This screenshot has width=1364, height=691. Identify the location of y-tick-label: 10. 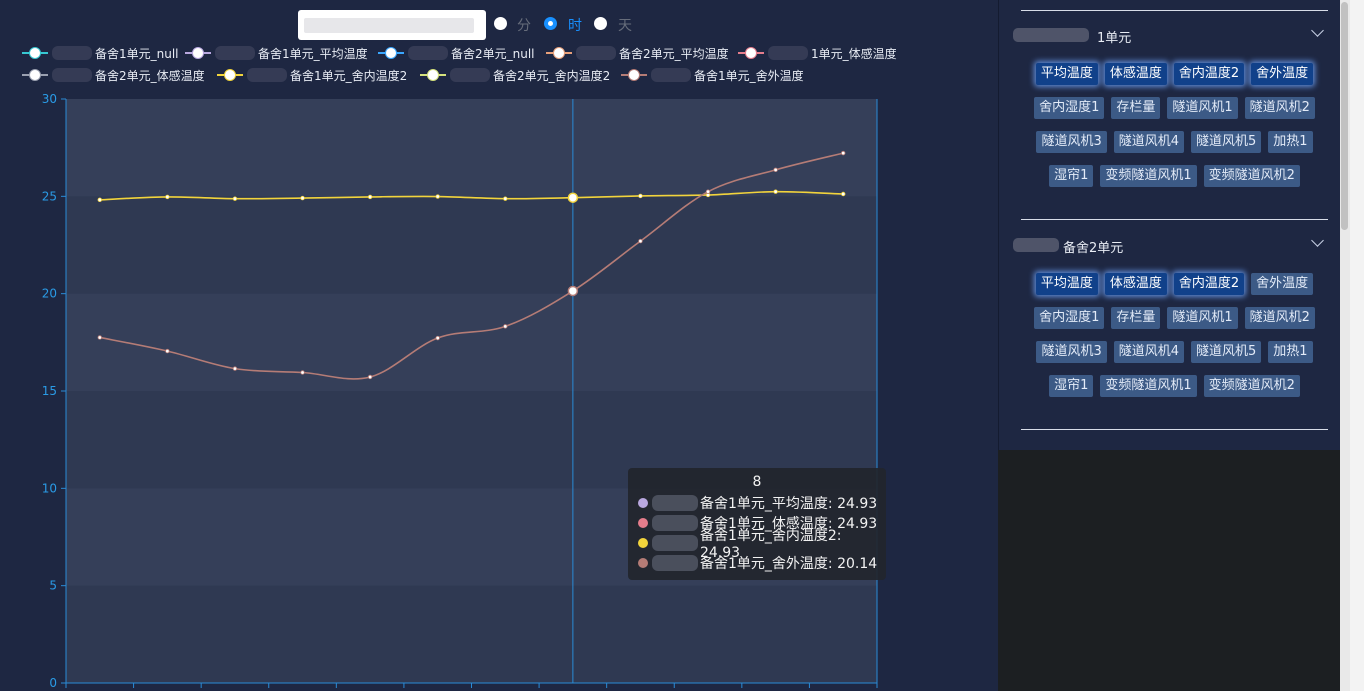
(49, 488).